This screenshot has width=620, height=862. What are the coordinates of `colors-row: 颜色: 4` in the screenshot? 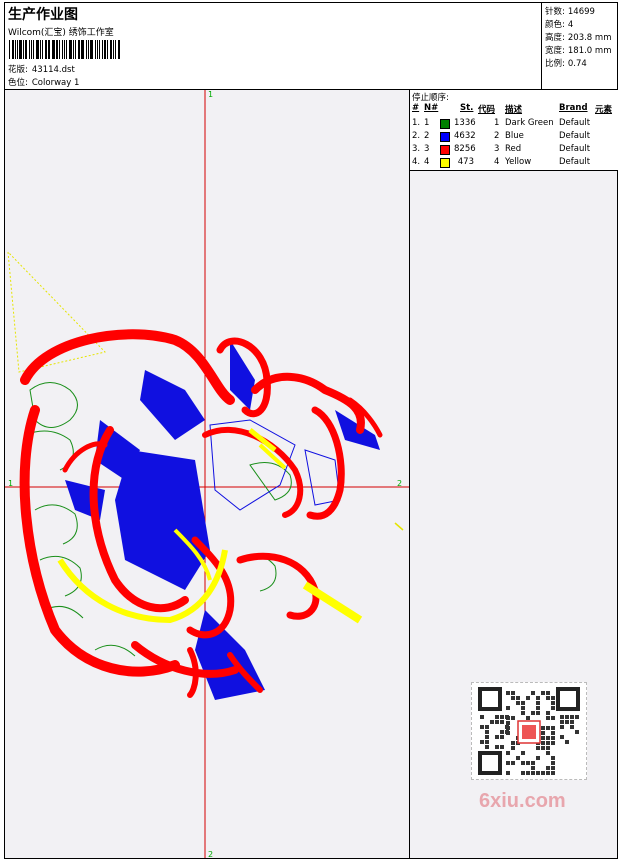 It's located at (559, 24).